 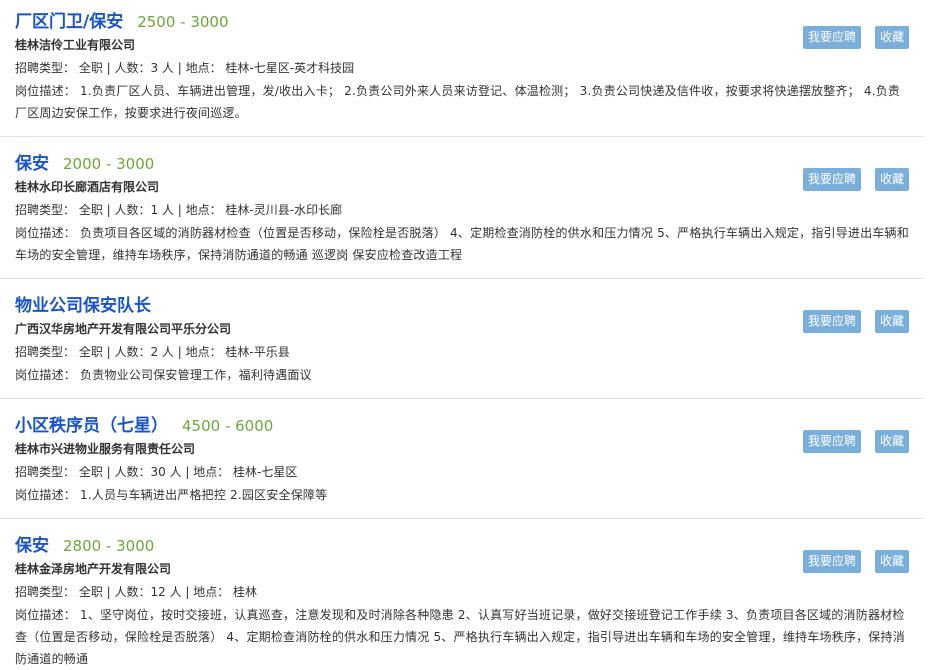 I want to click on job-header: 保安 2000 - 3000, so click(x=84, y=164).